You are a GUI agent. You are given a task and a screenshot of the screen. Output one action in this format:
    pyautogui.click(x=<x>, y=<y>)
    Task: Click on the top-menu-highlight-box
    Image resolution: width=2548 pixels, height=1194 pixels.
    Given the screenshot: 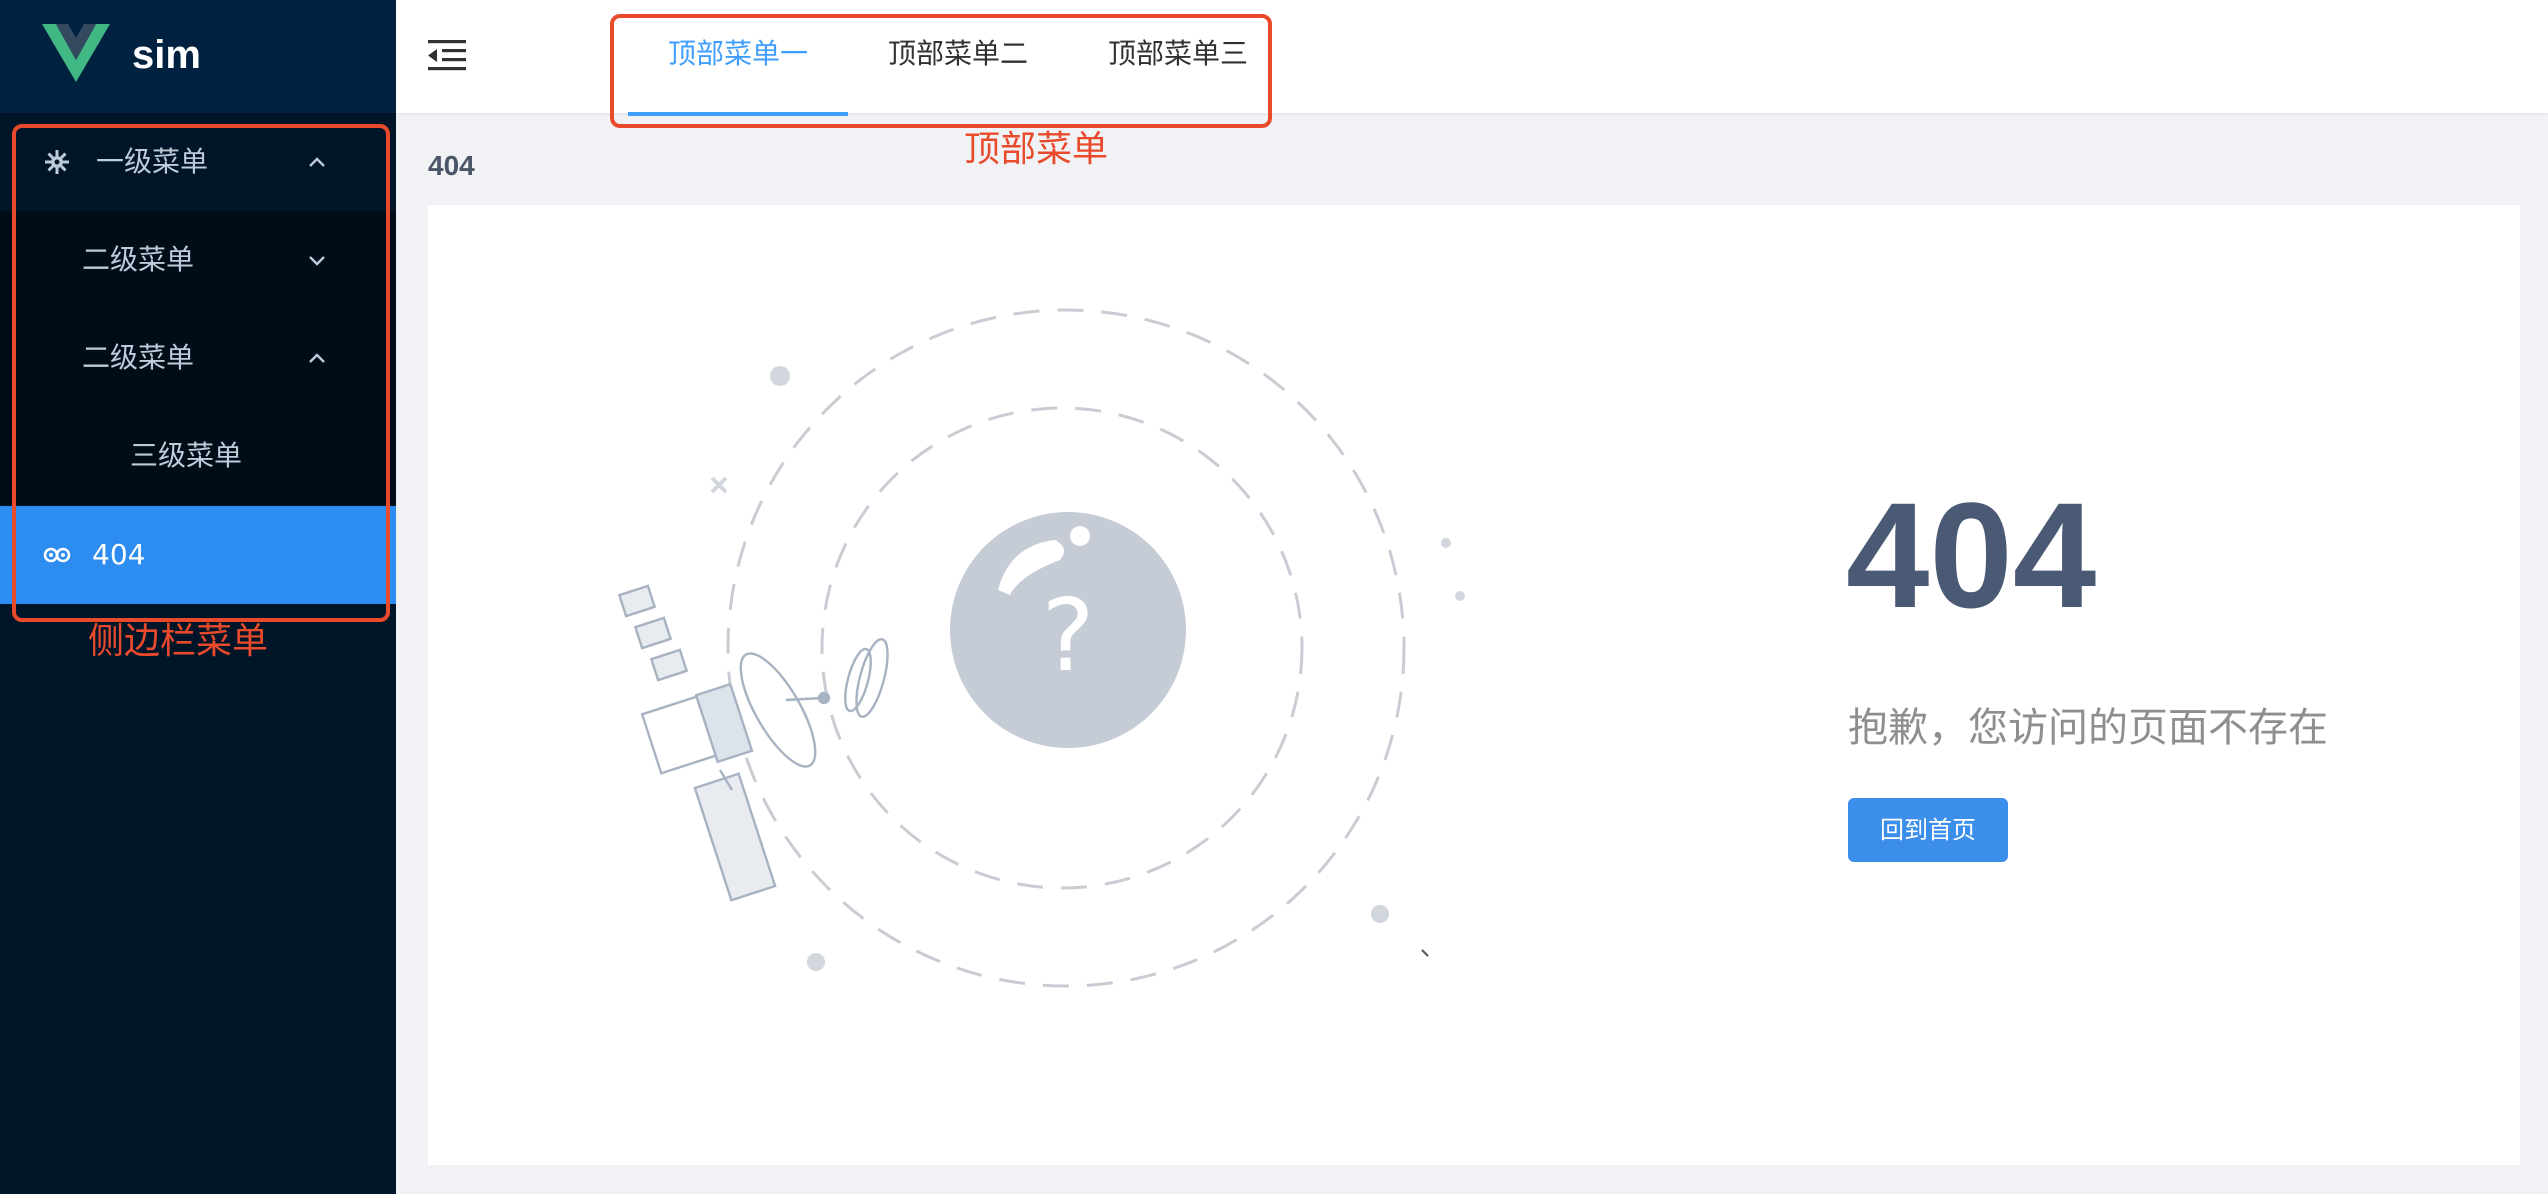 What is the action you would take?
    pyautogui.click(x=941, y=71)
    